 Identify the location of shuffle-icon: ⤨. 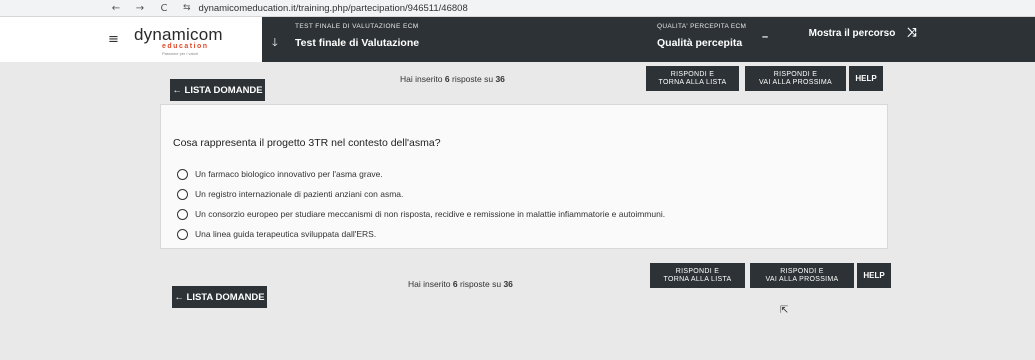
(912, 32).